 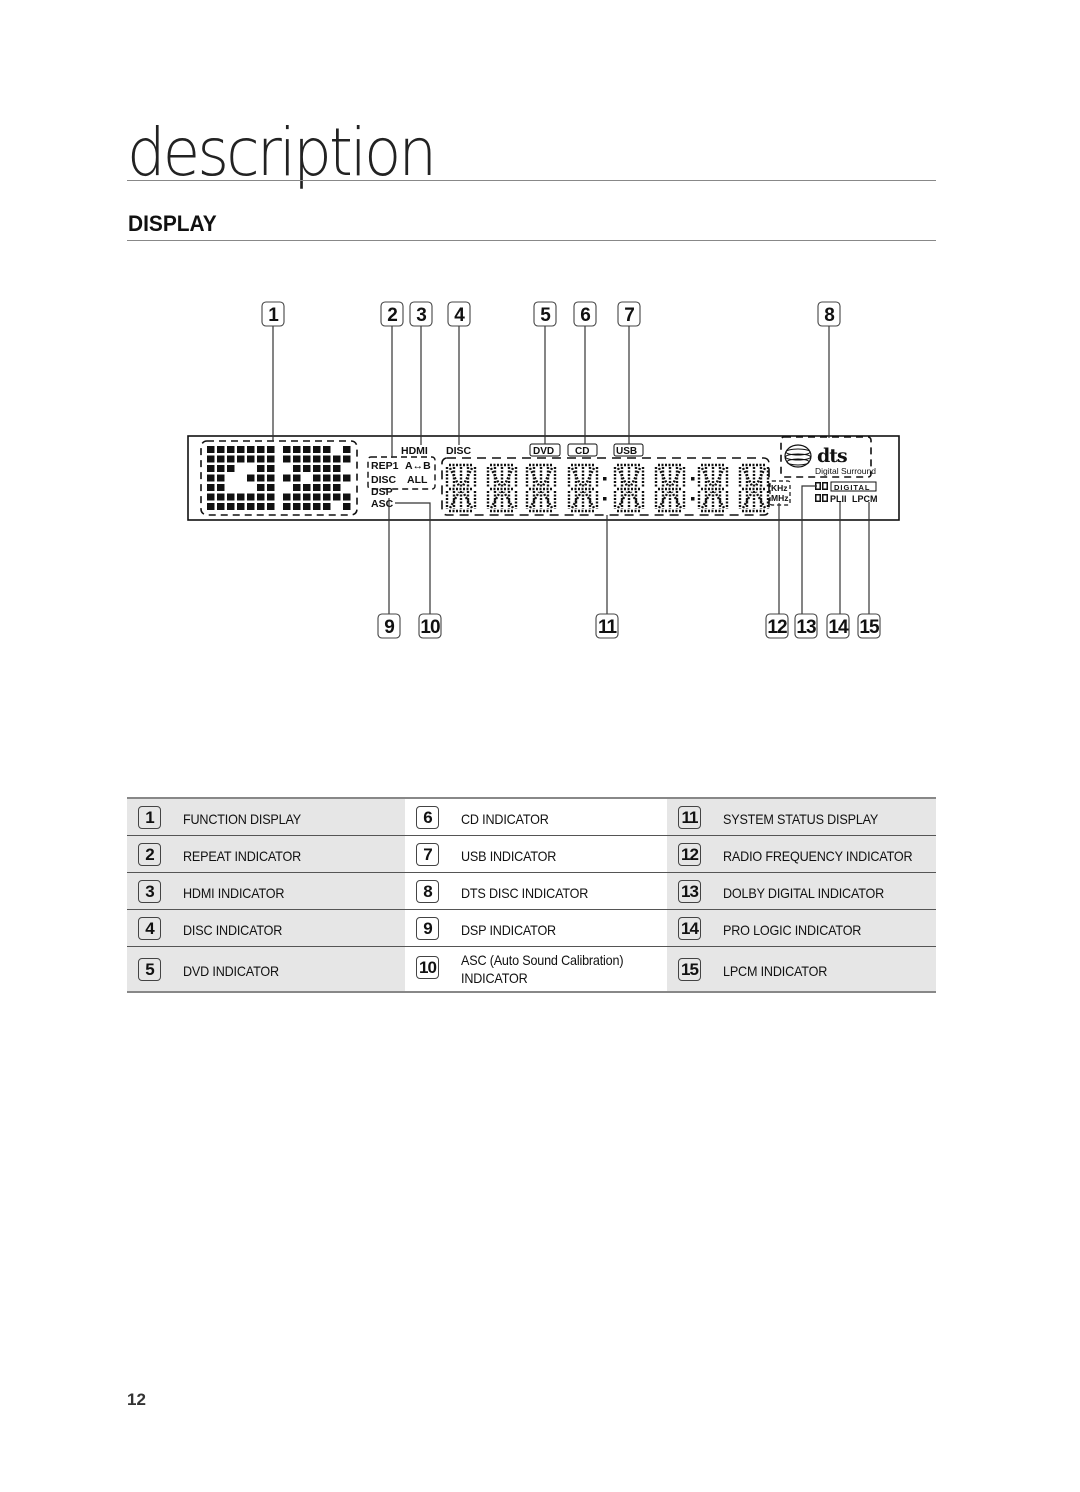 What do you see at coordinates (149, 854) in the screenshot?
I see `legend-number-badge: 2` at bounding box center [149, 854].